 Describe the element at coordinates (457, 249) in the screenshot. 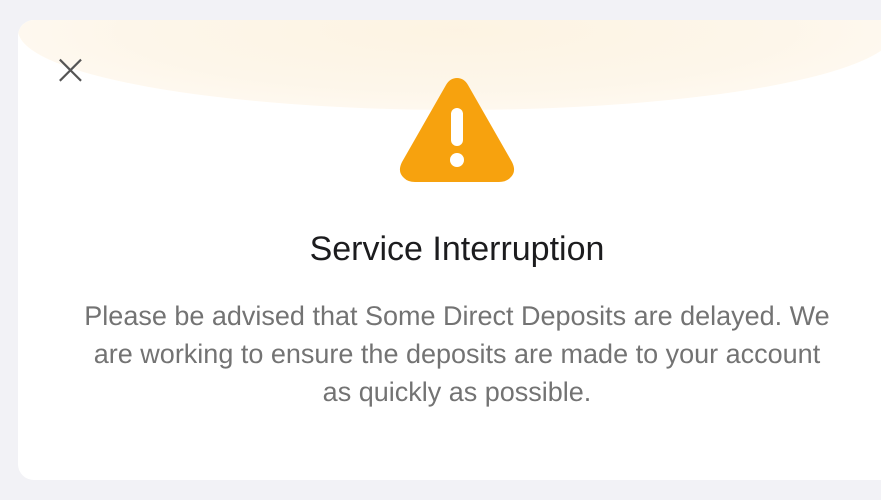

I see `dialog-title: Service Interruption` at that location.